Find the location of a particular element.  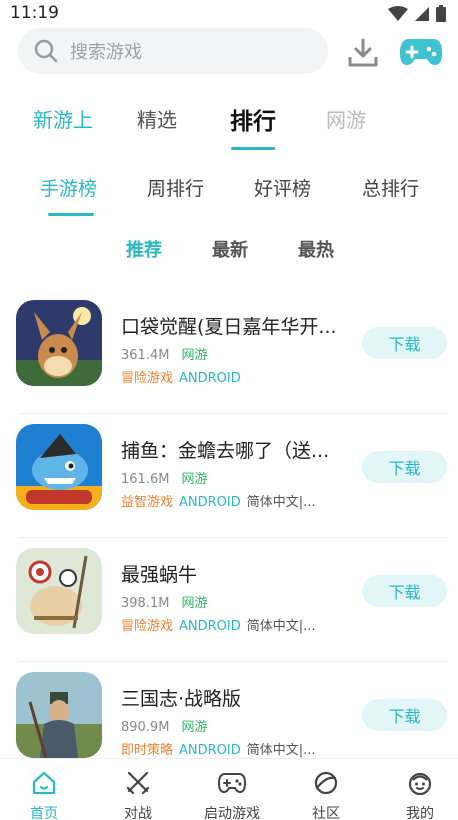

active-subtab-indicator is located at coordinates (71, 214).